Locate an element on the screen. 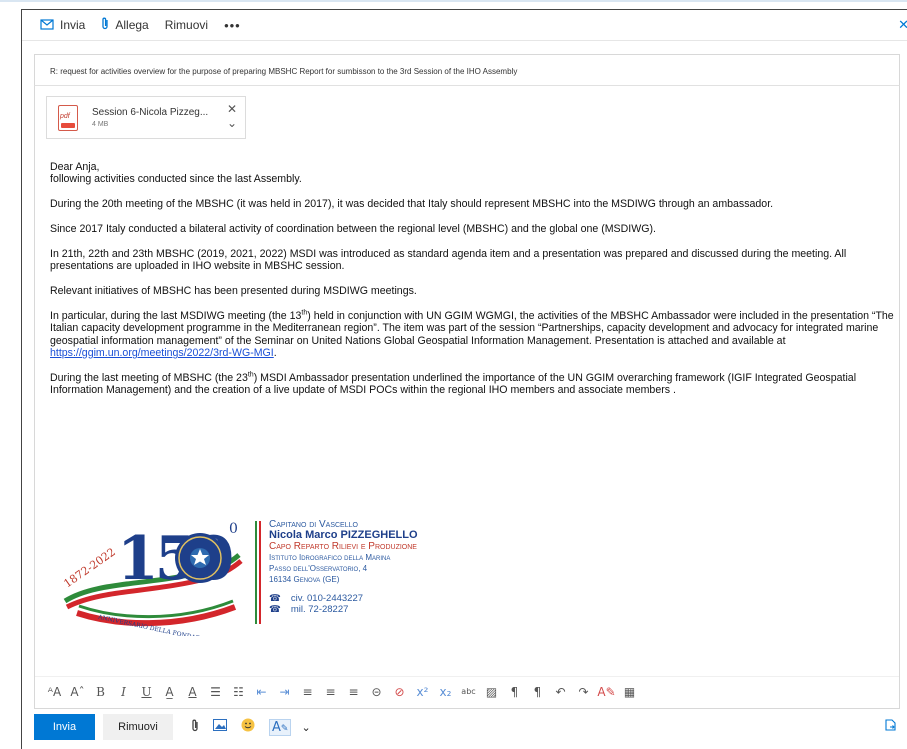 Image resolution: width=907 pixels, height=749 pixels. grow-font-icon: Aˆ is located at coordinates (77, 692).